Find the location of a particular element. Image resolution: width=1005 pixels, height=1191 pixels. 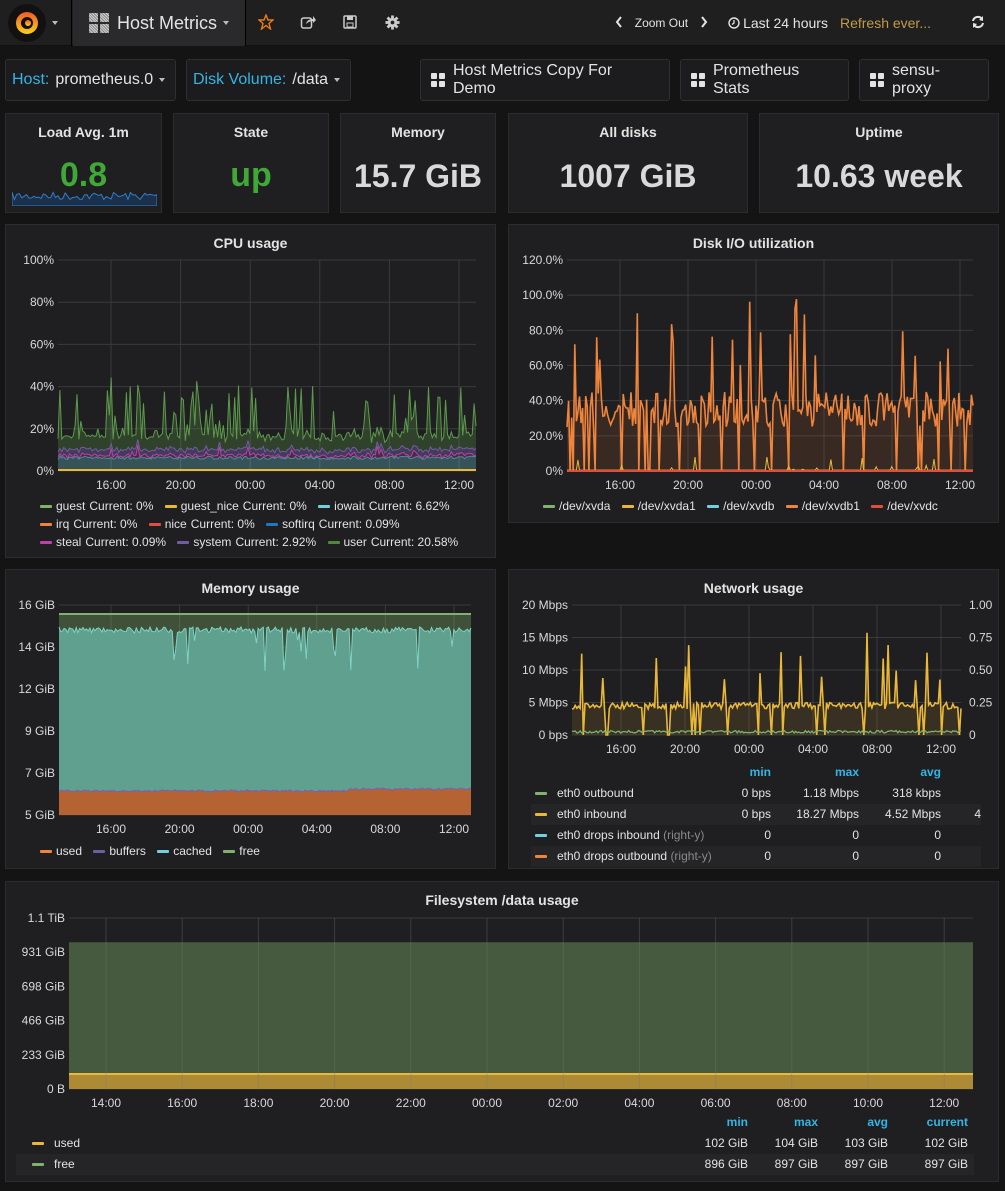

panel-title: All disks is located at coordinates (628, 132).